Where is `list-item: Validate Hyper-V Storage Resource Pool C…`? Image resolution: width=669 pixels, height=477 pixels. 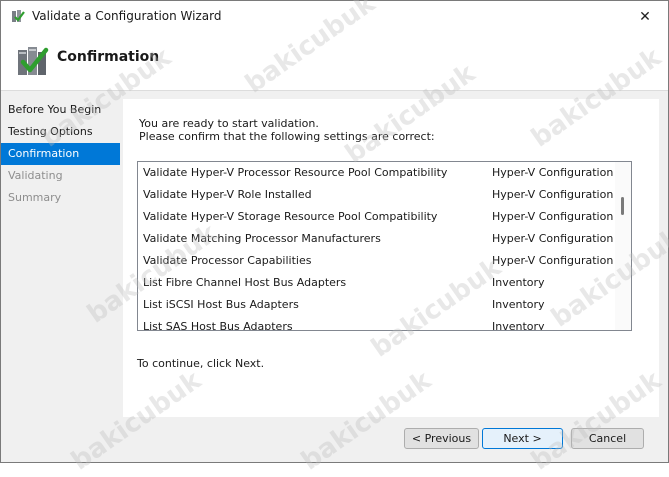
list-item: Validate Hyper-V Storage Resource Pool C… is located at coordinates (376, 217).